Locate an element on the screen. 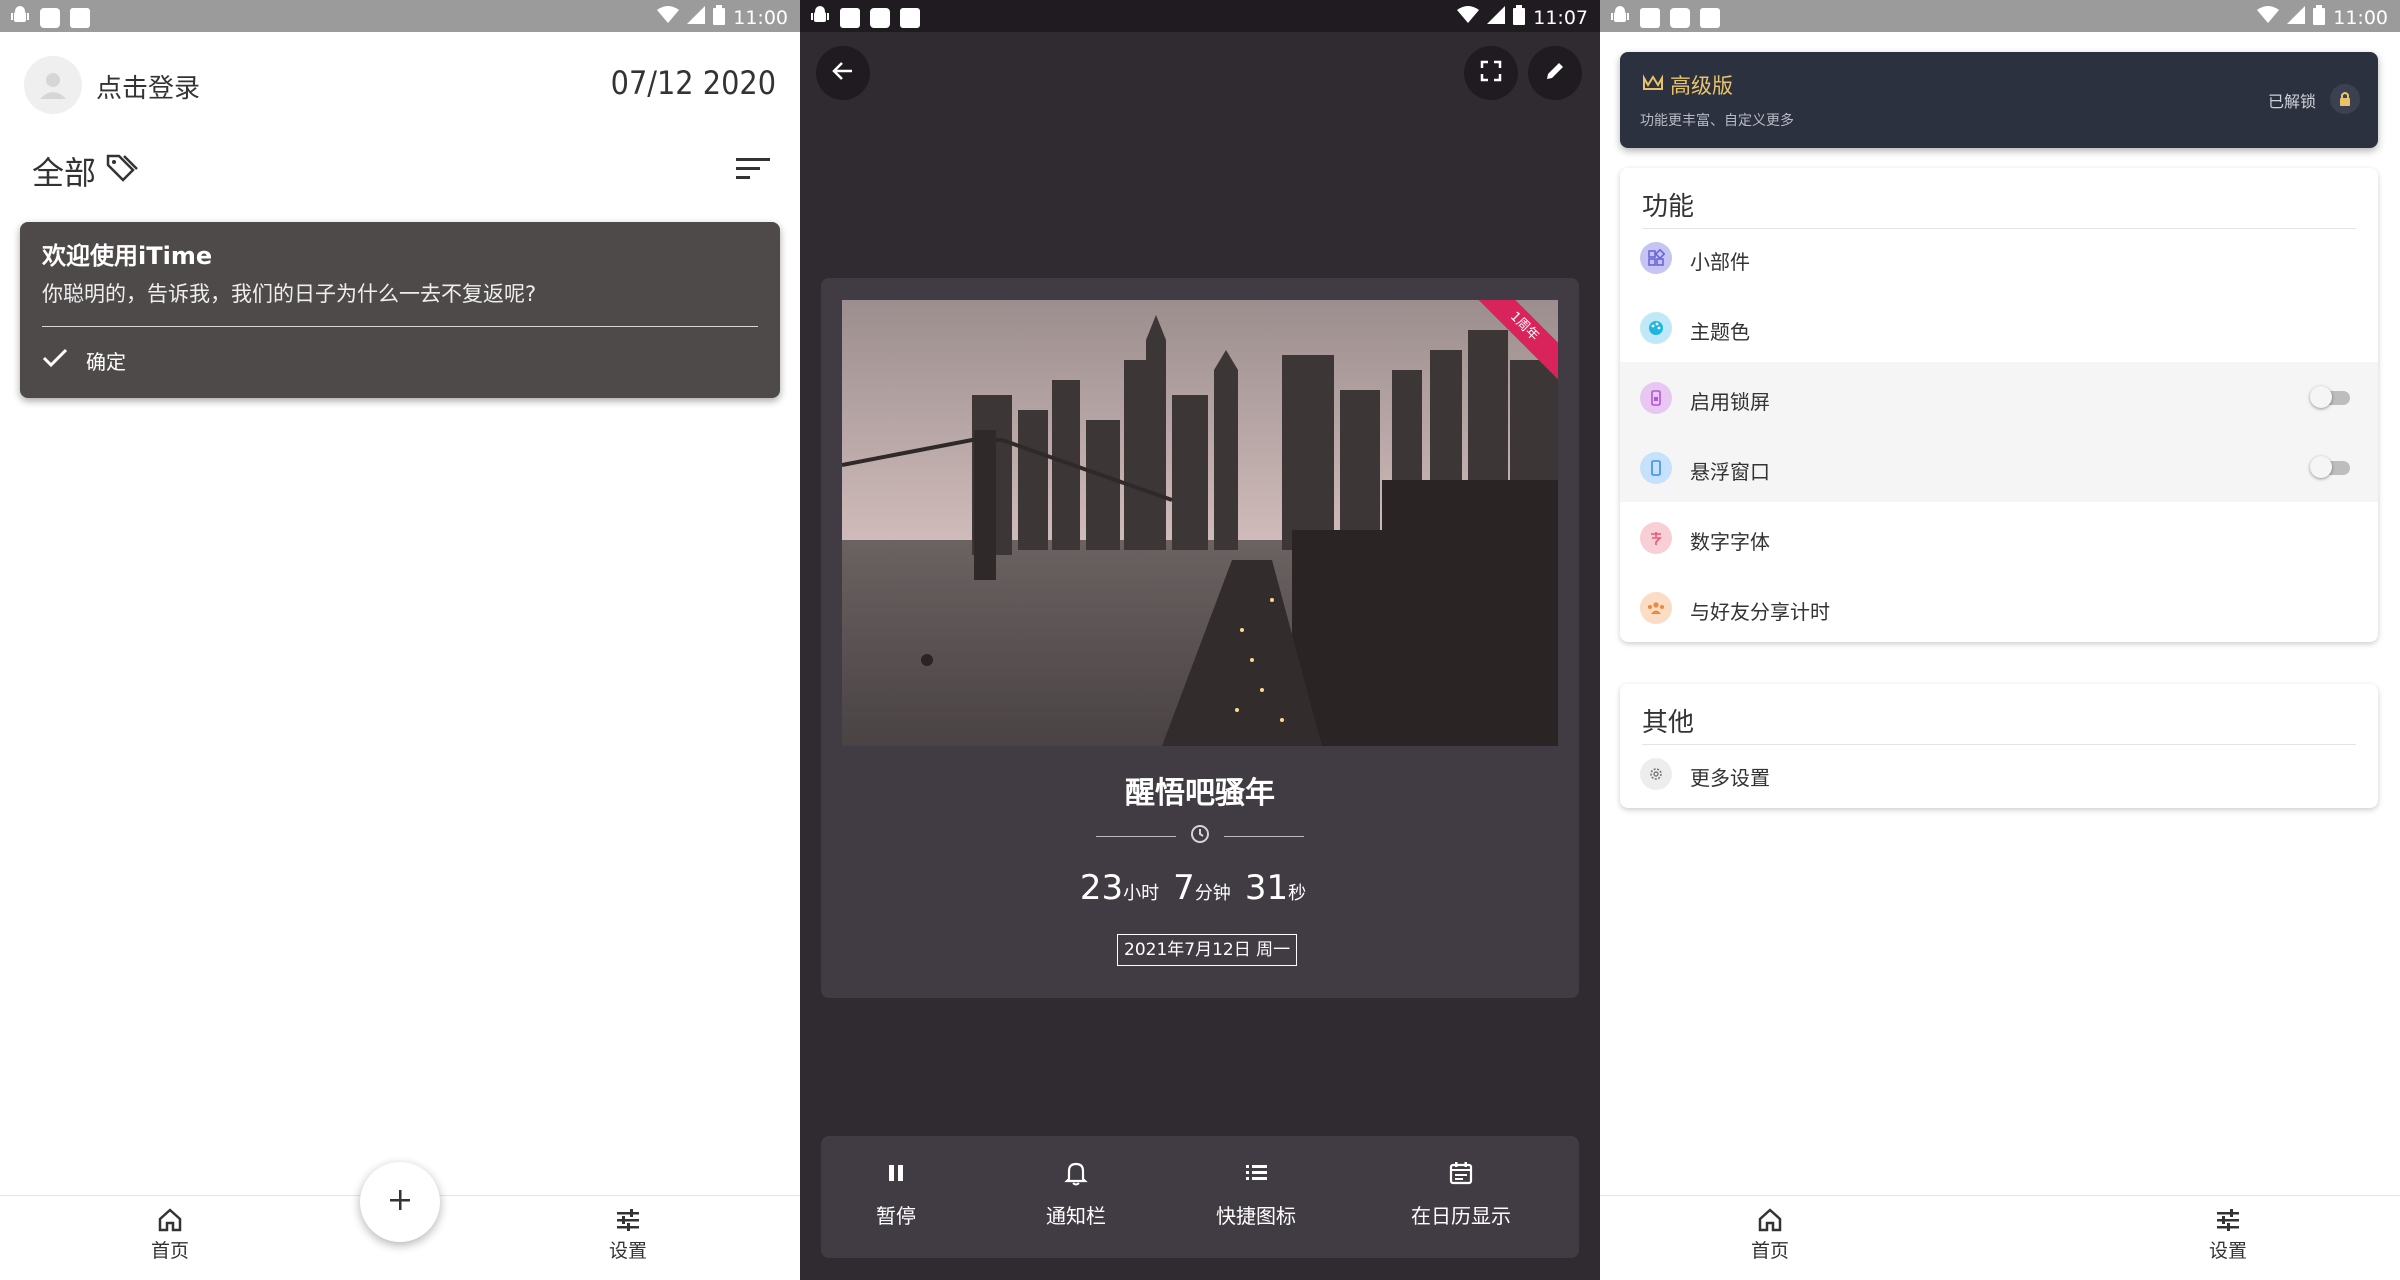 This screenshot has height=1280, width=2400. feature-row-floating-window: 悬浮窗口 is located at coordinates (1999, 467).